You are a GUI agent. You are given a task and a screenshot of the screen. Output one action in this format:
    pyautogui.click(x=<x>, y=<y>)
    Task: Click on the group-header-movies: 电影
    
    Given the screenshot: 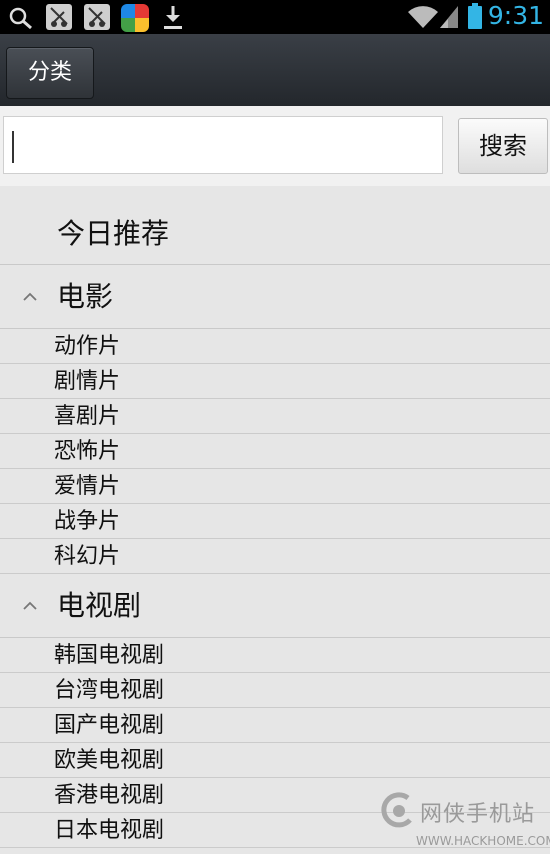 What is the action you would take?
    pyautogui.click(x=275, y=297)
    